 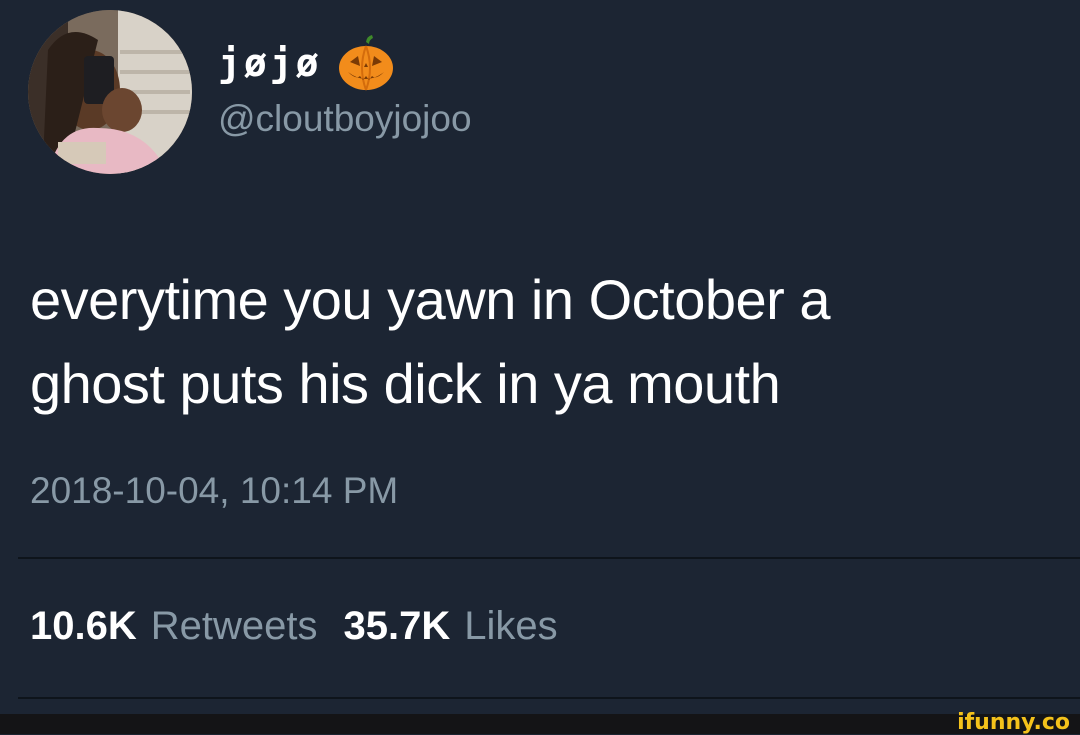 I want to click on retweets-stat: 10.6K Retweets, so click(x=174, y=626).